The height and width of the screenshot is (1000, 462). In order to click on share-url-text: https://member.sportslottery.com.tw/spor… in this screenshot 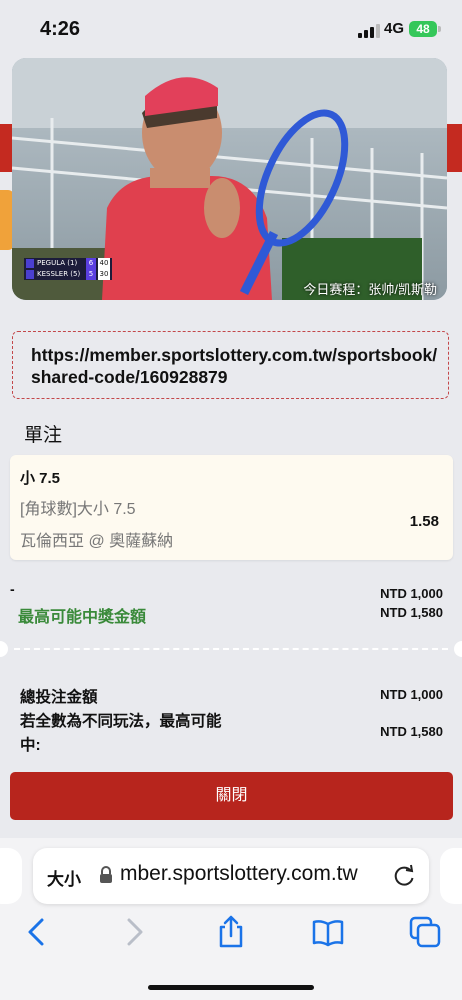, I will do `click(236, 366)`.